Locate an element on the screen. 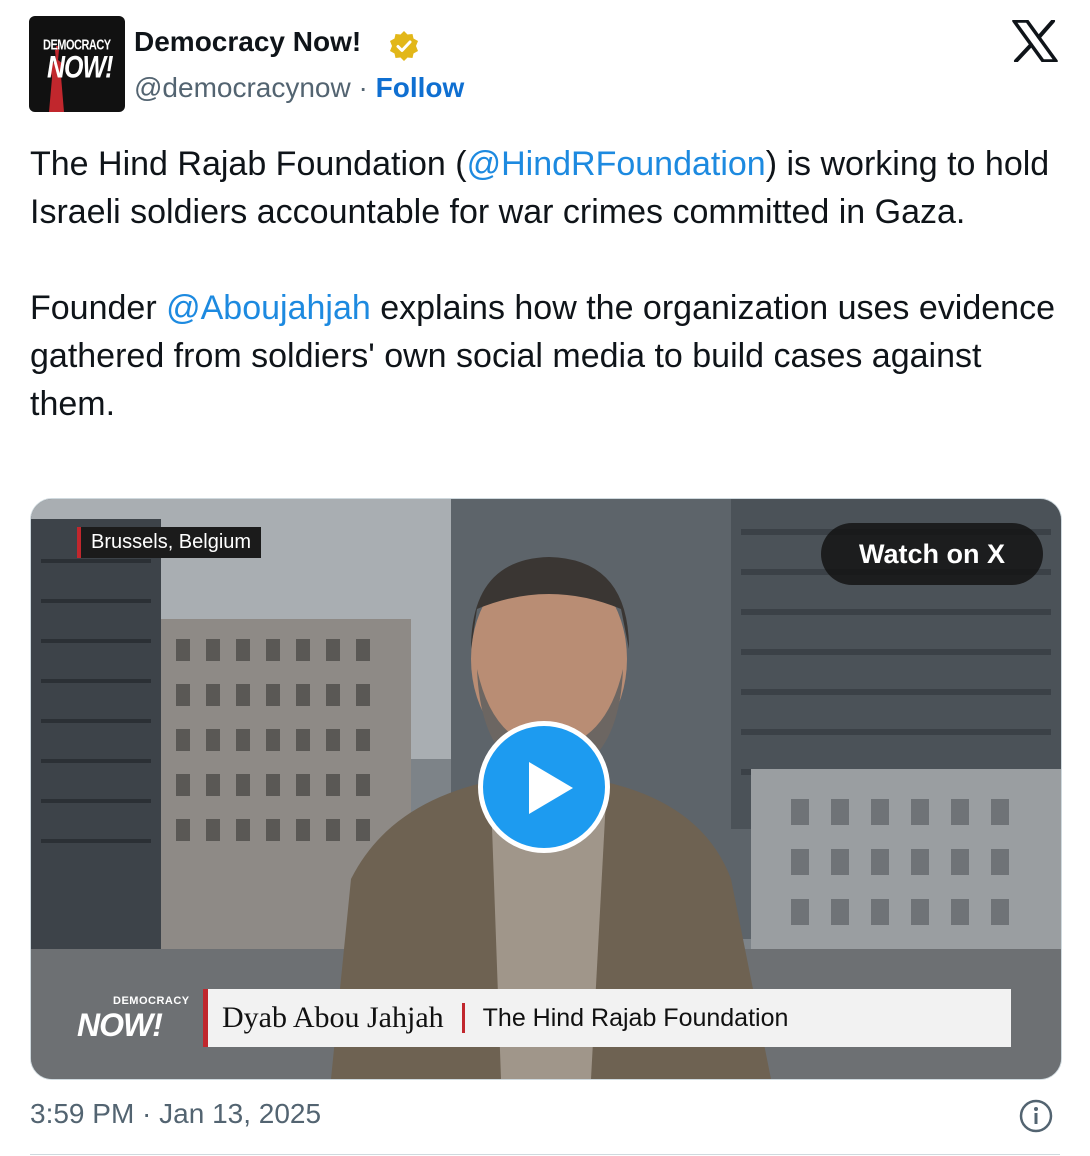  lower-third-divider is located at coordinates (463, 1018).